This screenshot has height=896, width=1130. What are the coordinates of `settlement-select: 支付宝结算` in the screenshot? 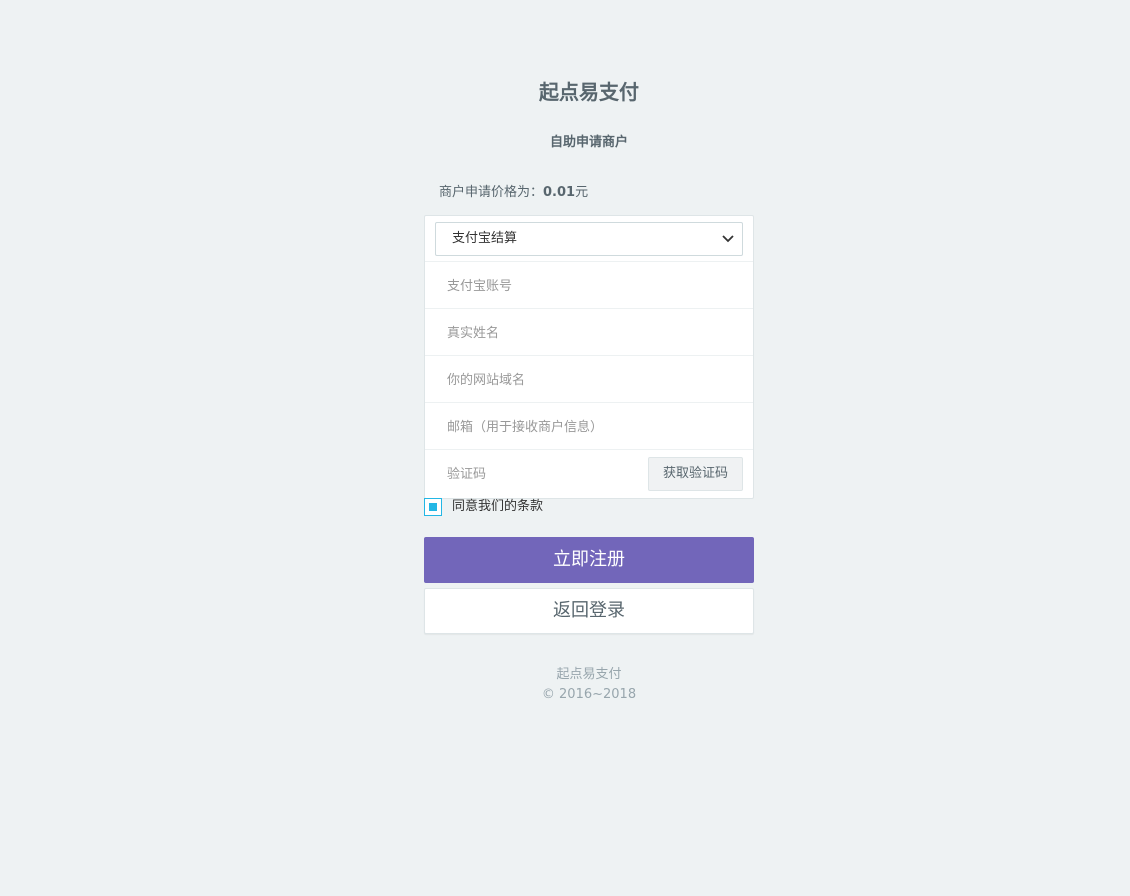 It's located at (589, 239).